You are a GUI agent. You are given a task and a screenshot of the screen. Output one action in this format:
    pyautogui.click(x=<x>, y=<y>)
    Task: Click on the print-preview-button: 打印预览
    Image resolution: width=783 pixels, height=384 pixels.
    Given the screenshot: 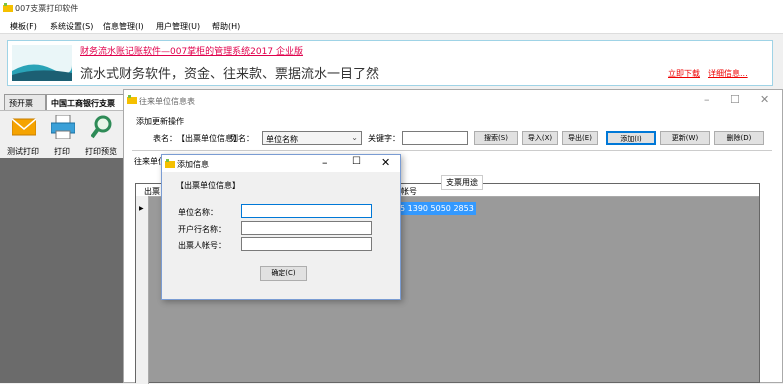 What is the action you would take?
    pyautogui.click(x=101, y=135)
    